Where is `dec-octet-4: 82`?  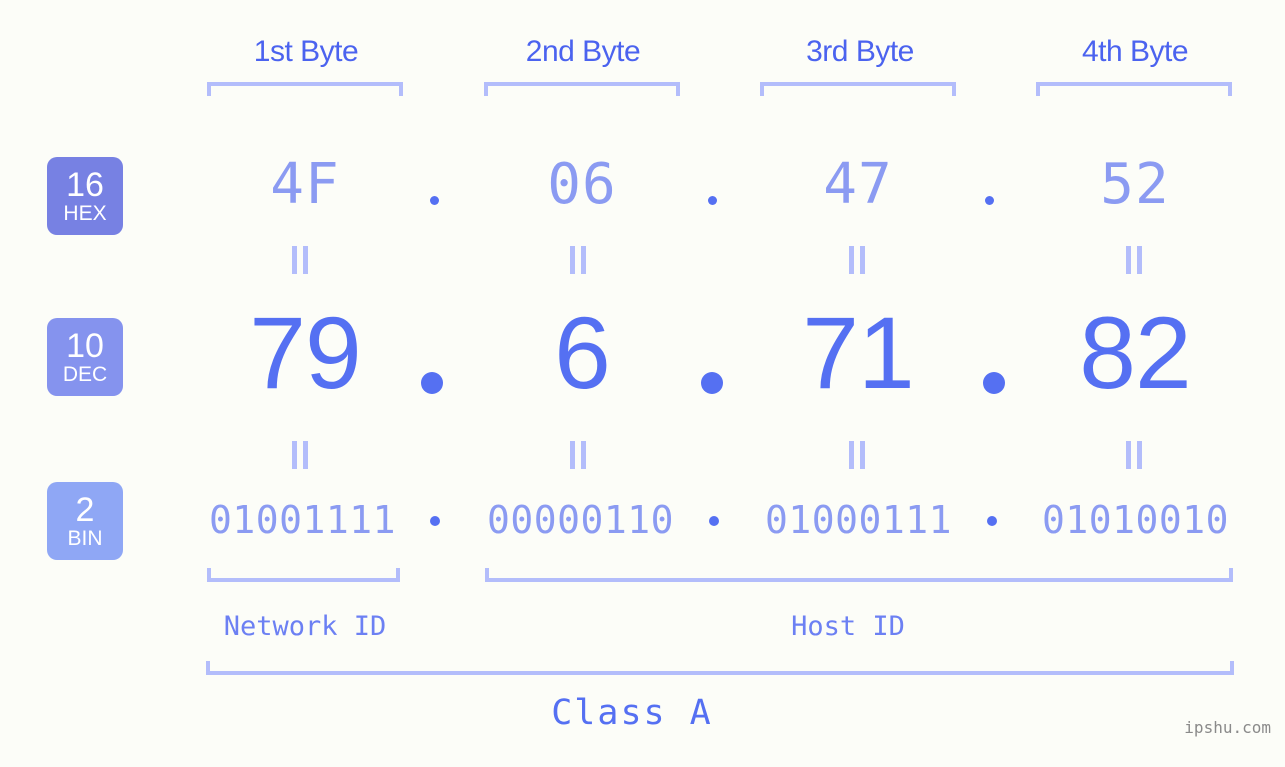 dec-octet-4: 82 is located at coordinates (1135, 353).